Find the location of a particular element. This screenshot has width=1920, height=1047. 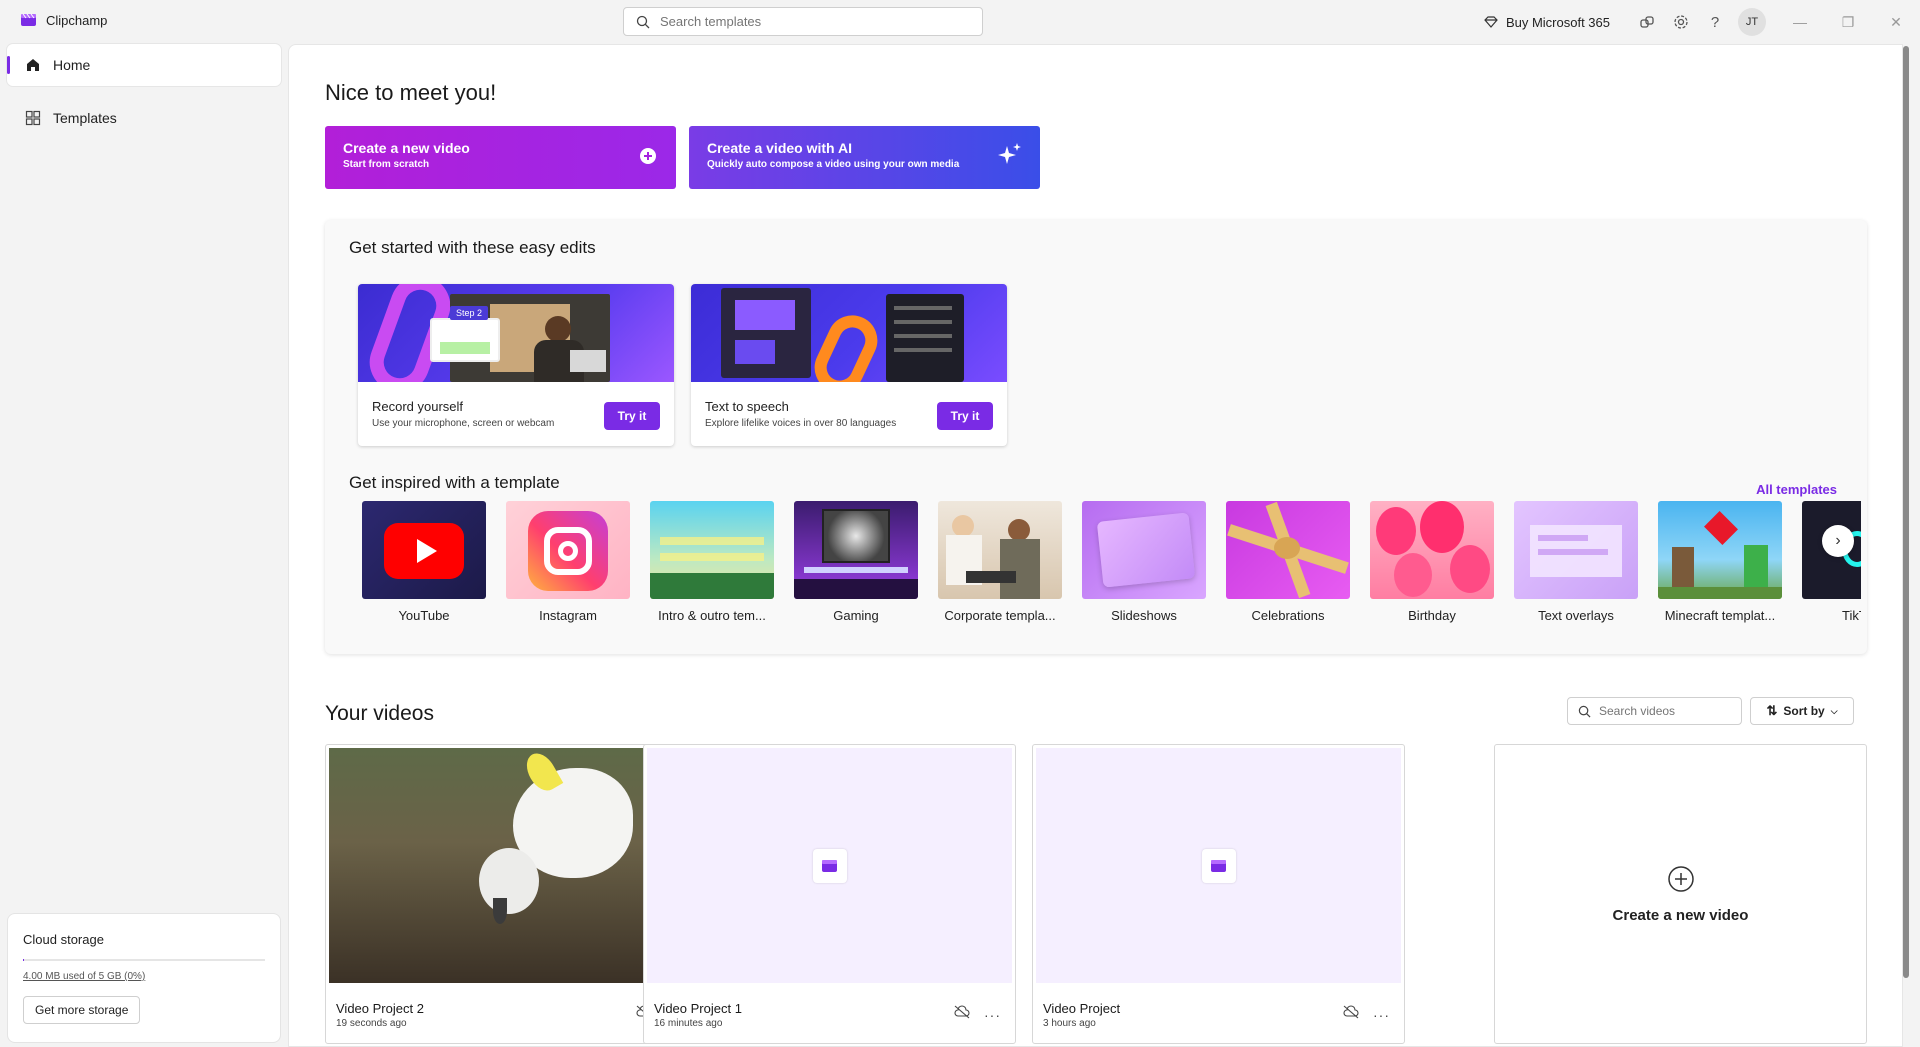

video-card-project-1: Video Project 1 16 minutes ago ··· is located at coordinates (829, 894).